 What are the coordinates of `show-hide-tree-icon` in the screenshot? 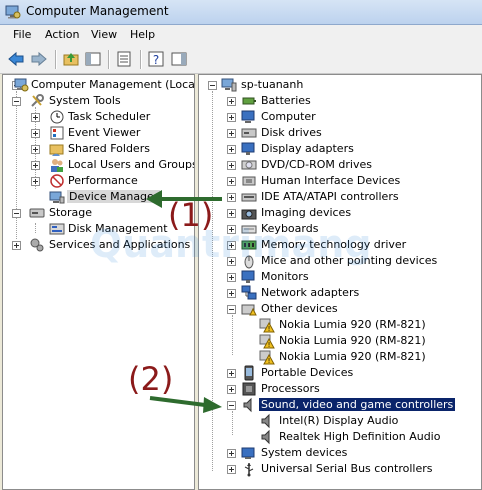 It's located at (93, 59).